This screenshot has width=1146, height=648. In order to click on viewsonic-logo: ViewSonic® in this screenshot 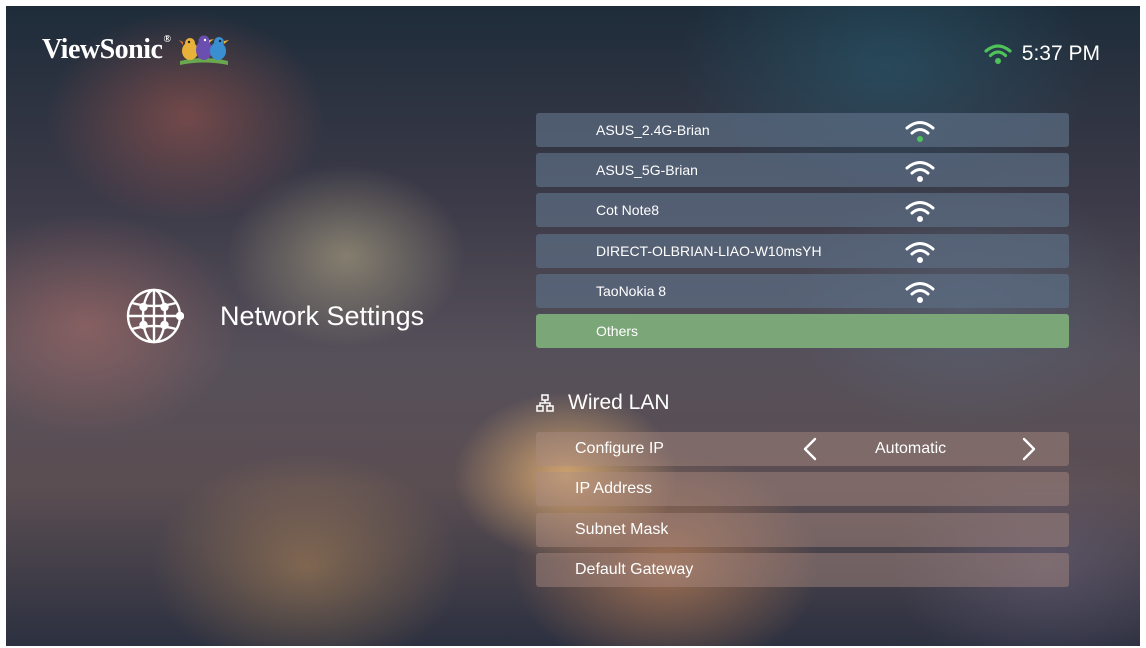, I will do `click(136, 50)`.